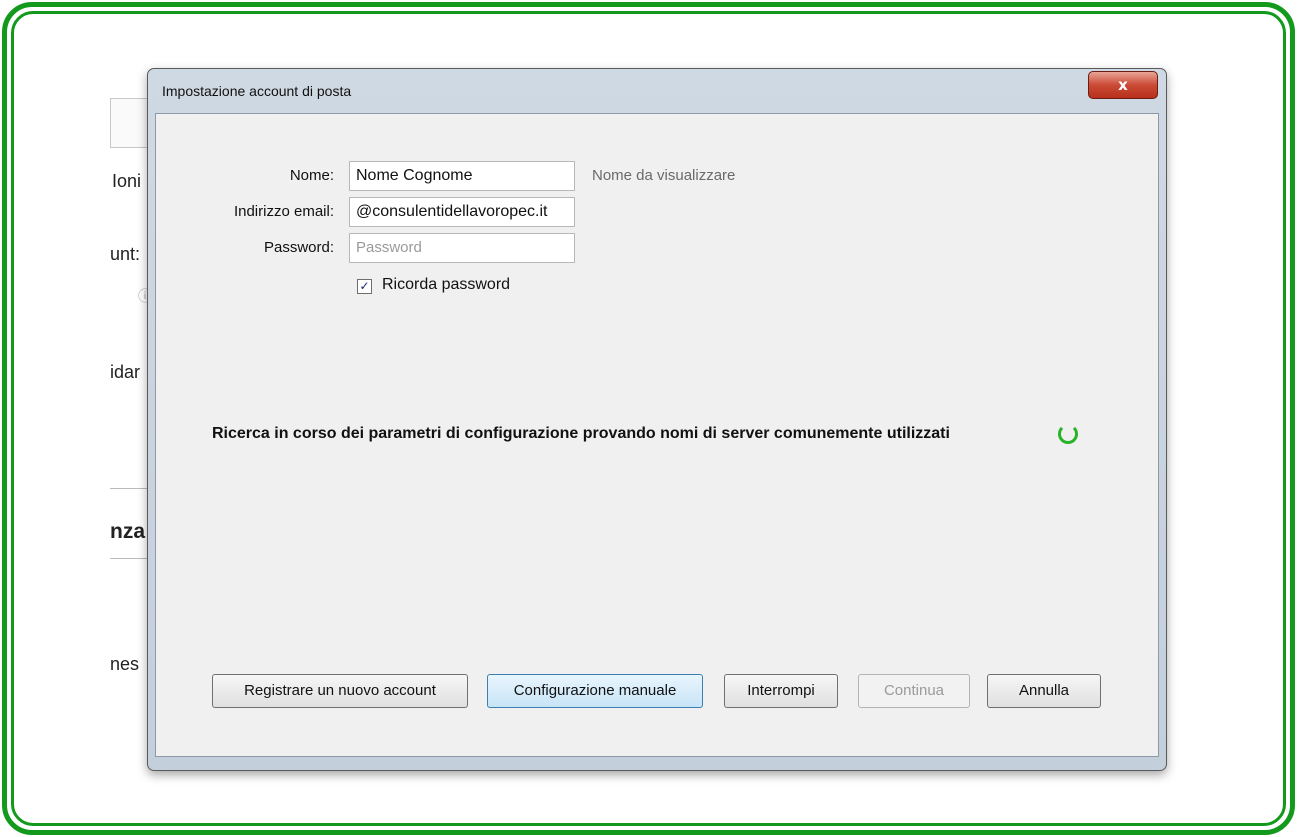  Describe the element at coordinates (125, 372) in the screenshot. I see `background-text-3: idar` at that location.